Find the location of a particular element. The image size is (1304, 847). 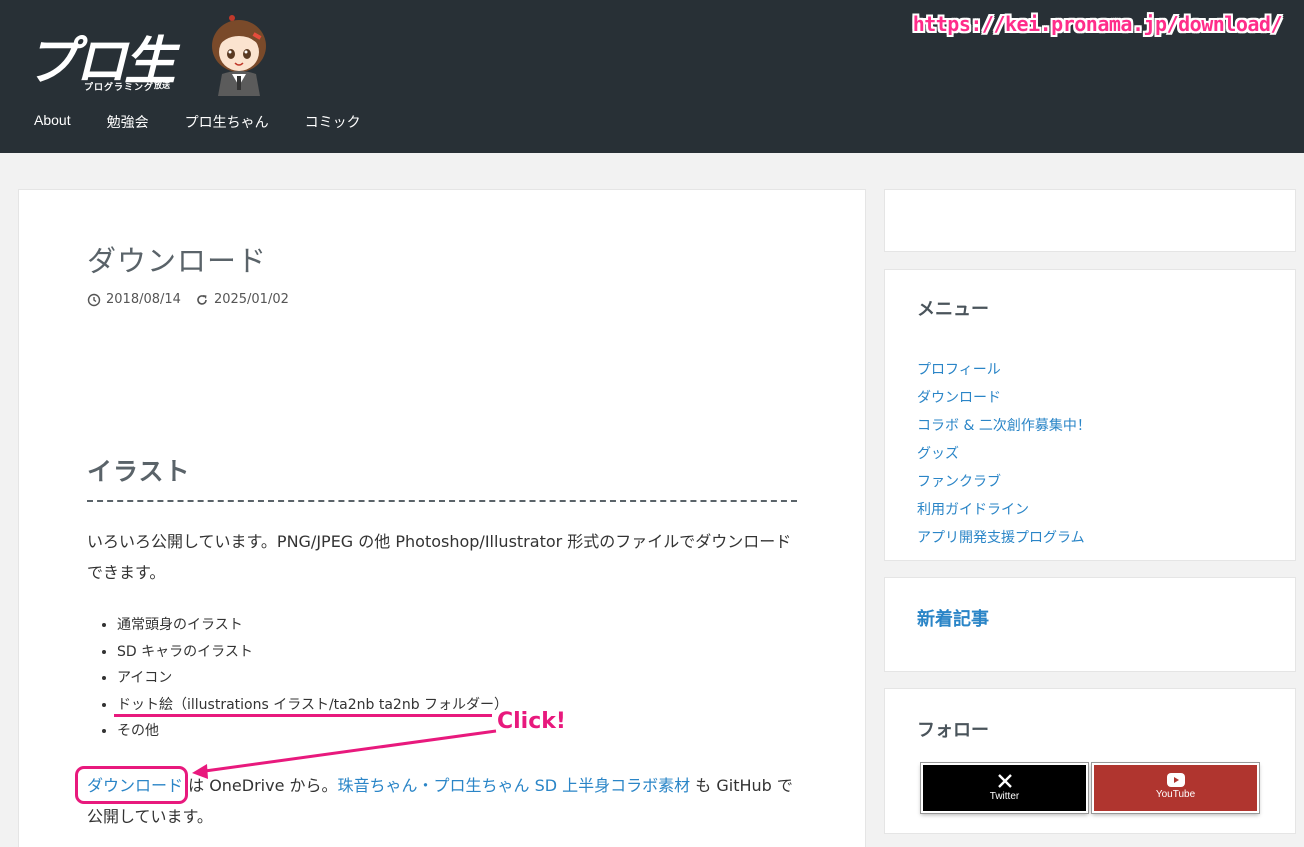

refresh-icon is located at coordinates (202, 299).